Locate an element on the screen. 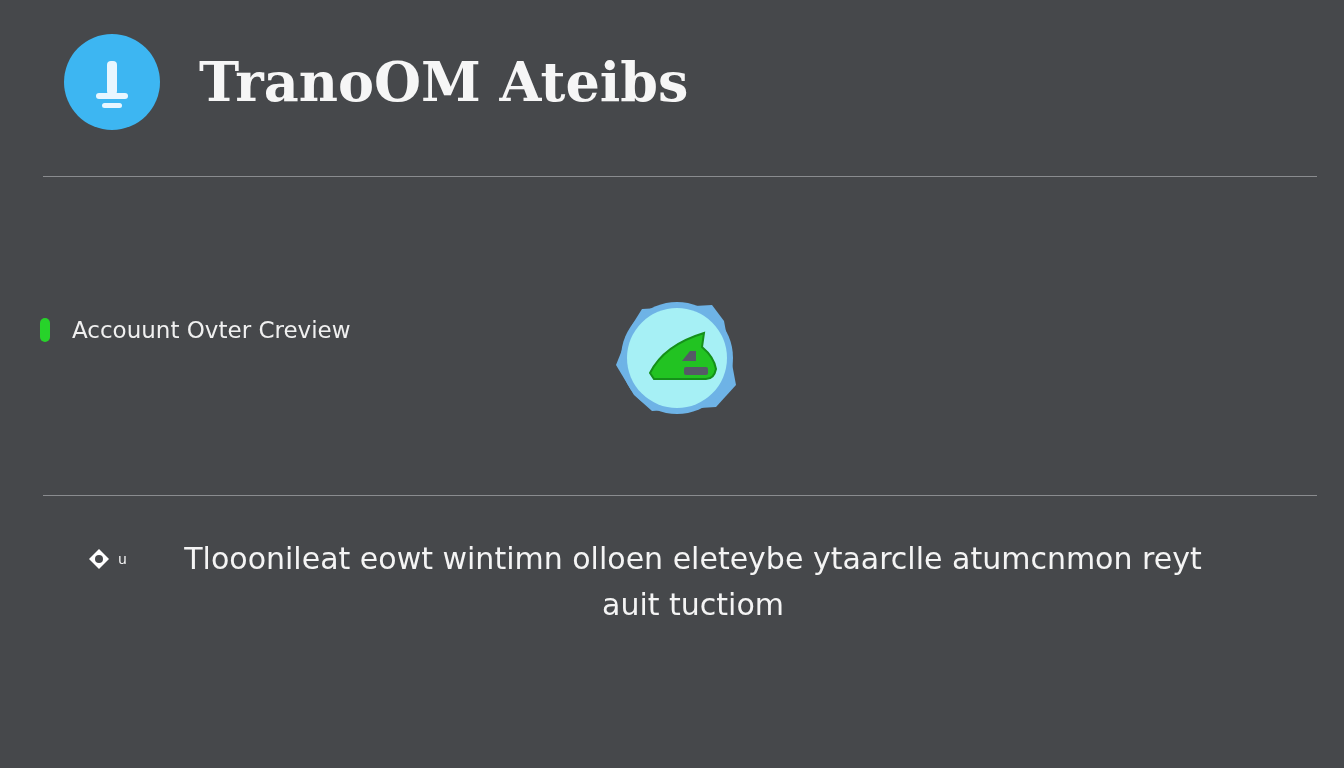 The height and width of the screenshot is (768, 1344). marker-text: u is located at coordinates (122, 559).